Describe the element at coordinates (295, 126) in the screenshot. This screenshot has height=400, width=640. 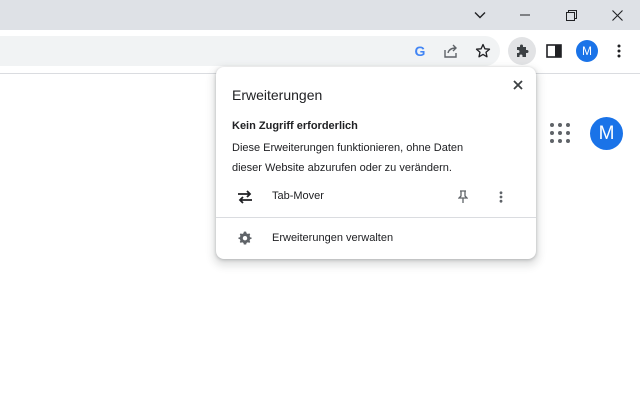
I see `section-heading: Kein Zugriff erforderlich` at that location.